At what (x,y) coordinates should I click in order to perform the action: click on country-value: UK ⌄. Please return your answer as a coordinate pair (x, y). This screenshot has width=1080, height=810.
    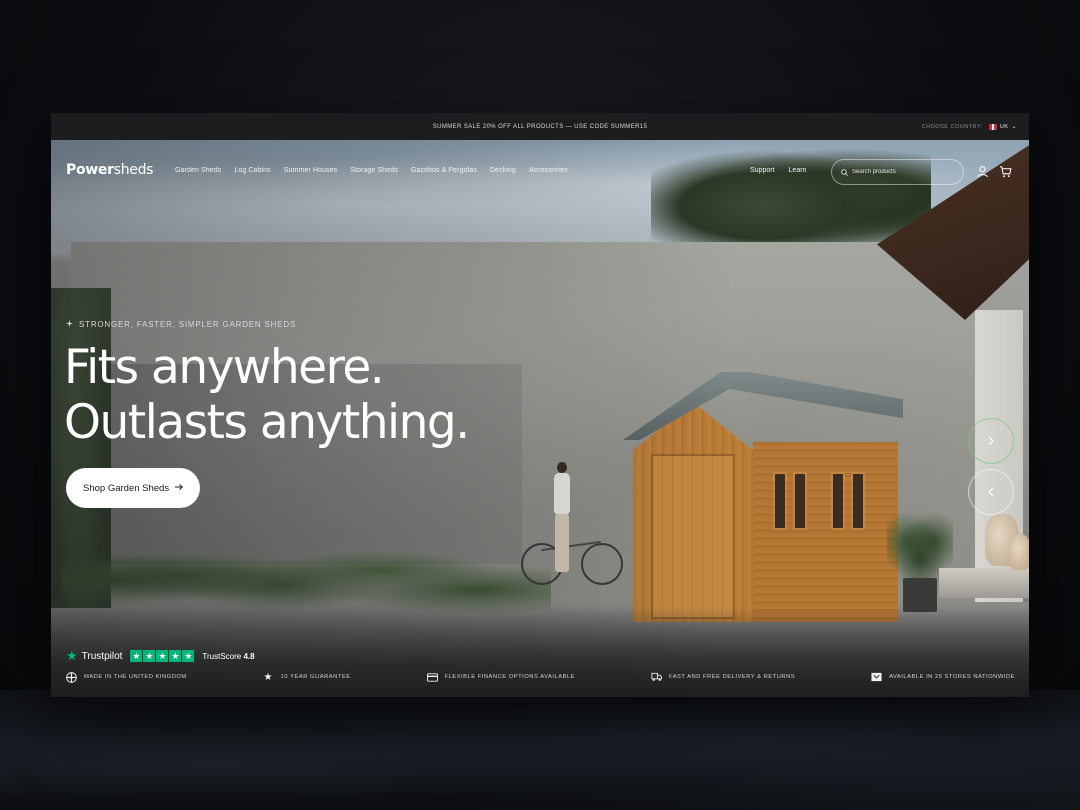
    Looking at the image, I should click on (1002, 126).